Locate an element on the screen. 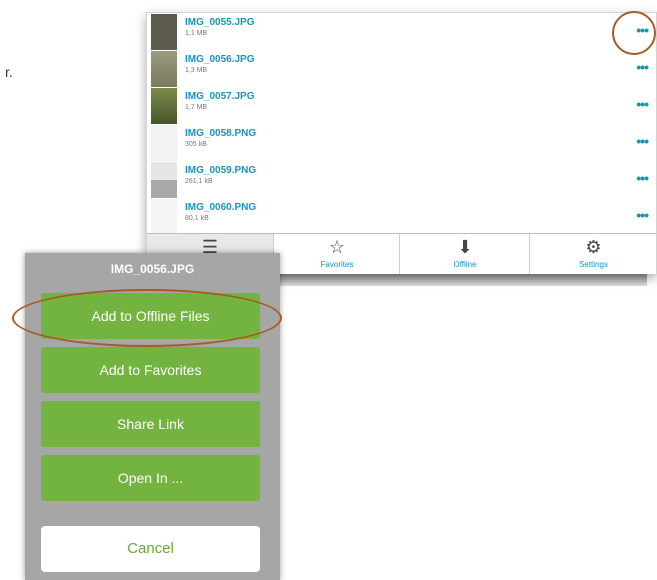 Image resolution: width=657 pixels, height=580 pixels. file-size: 1,7 MB is located at coordinates (196, 107).